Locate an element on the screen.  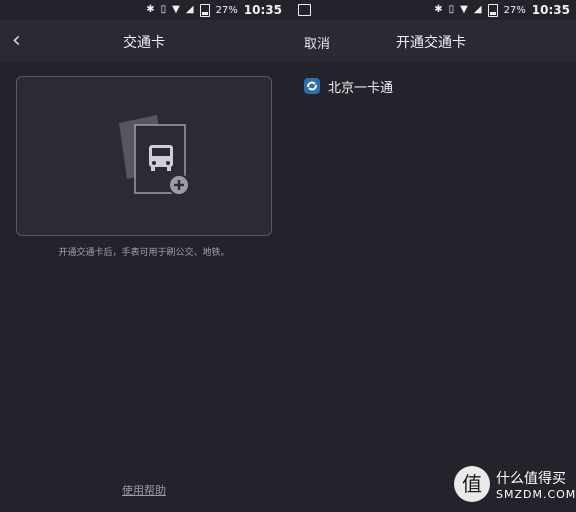
page-title: 开通交通卡 is located at coordinates (431, 43).